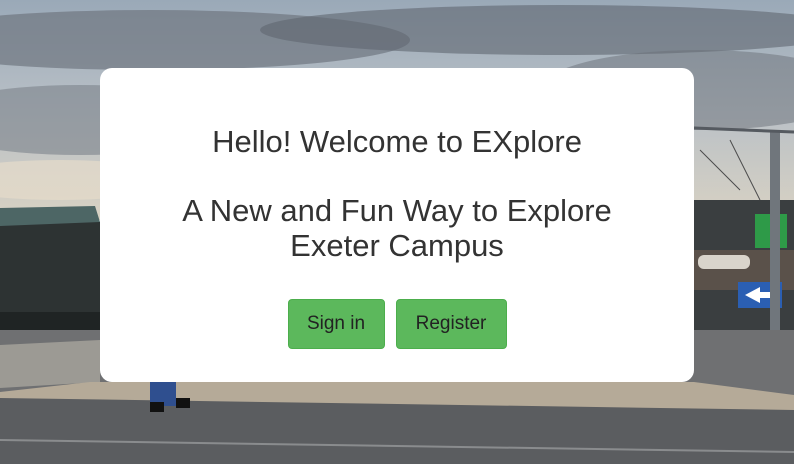 This screenshot has height=464, width=794. I want to click on auth-actions: Sign in Register, so click(397, 324).